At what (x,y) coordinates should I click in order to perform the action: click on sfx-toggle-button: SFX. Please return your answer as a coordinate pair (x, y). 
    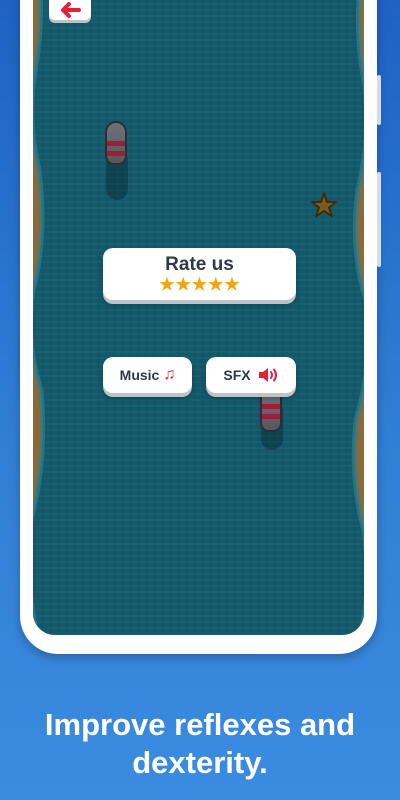
    Looking at the image, I should click on (251, 375).